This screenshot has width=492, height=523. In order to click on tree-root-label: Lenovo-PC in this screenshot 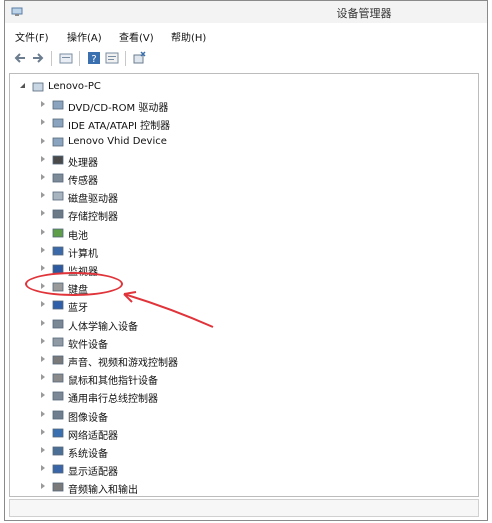, I will do `click(74, 86)`.